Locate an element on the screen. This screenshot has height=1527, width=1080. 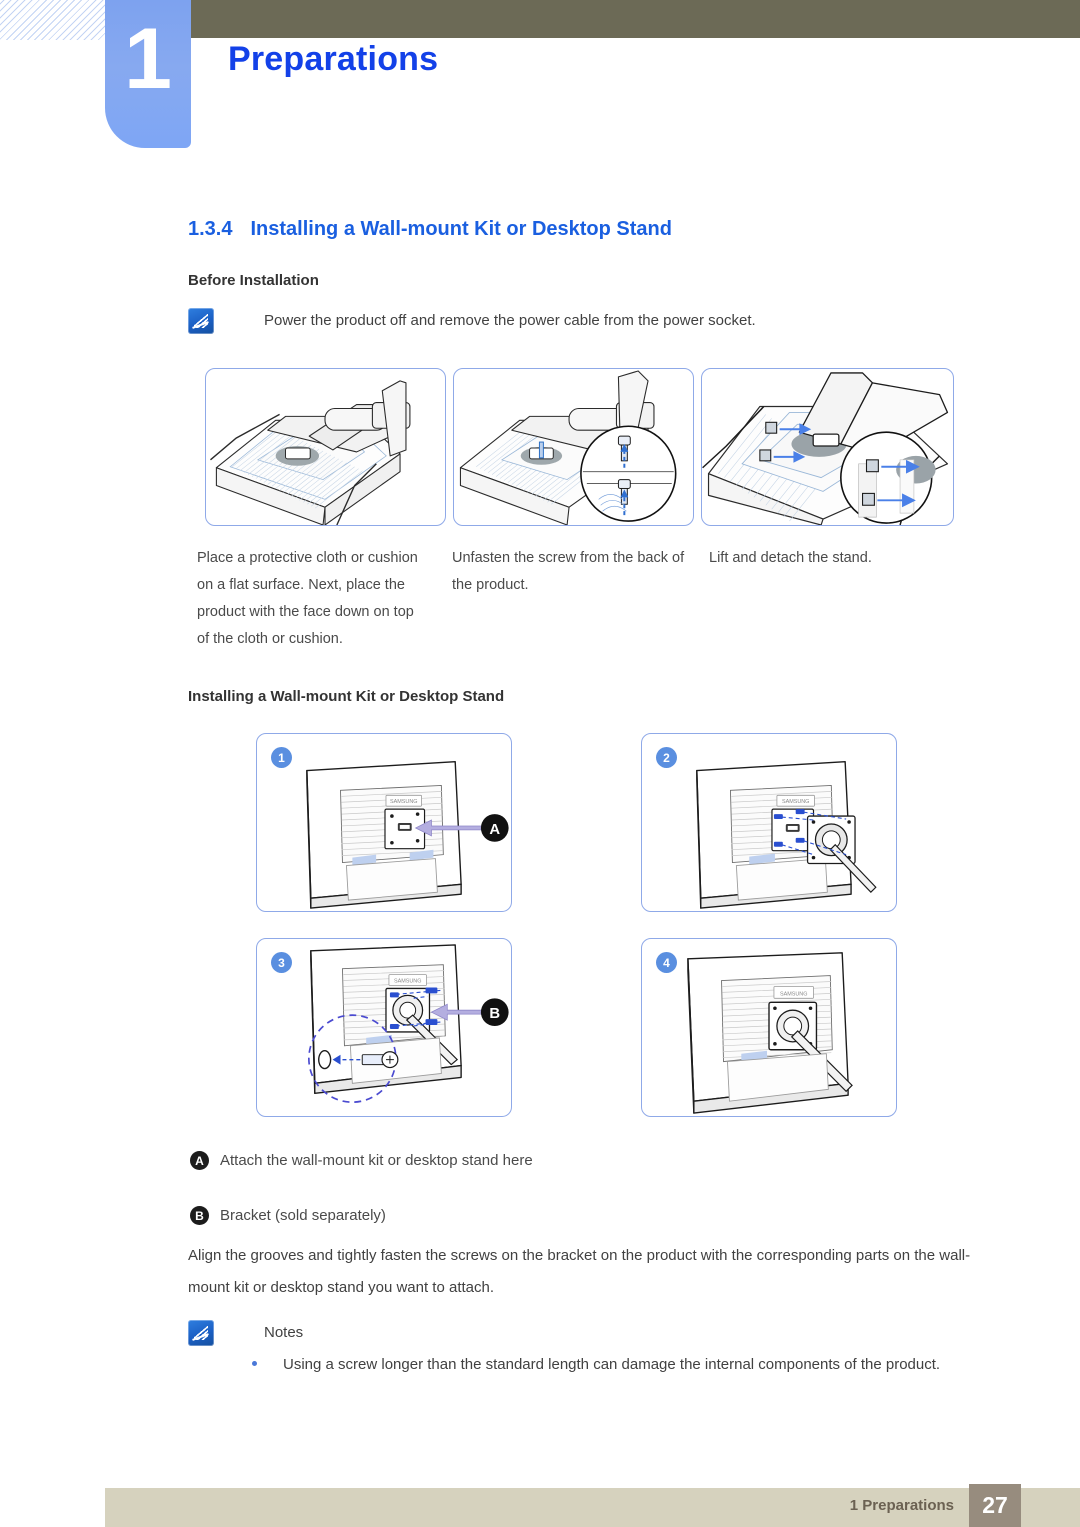
install-panel-step-2: 2 SAMSUNG is located at coordinates (769, 822).